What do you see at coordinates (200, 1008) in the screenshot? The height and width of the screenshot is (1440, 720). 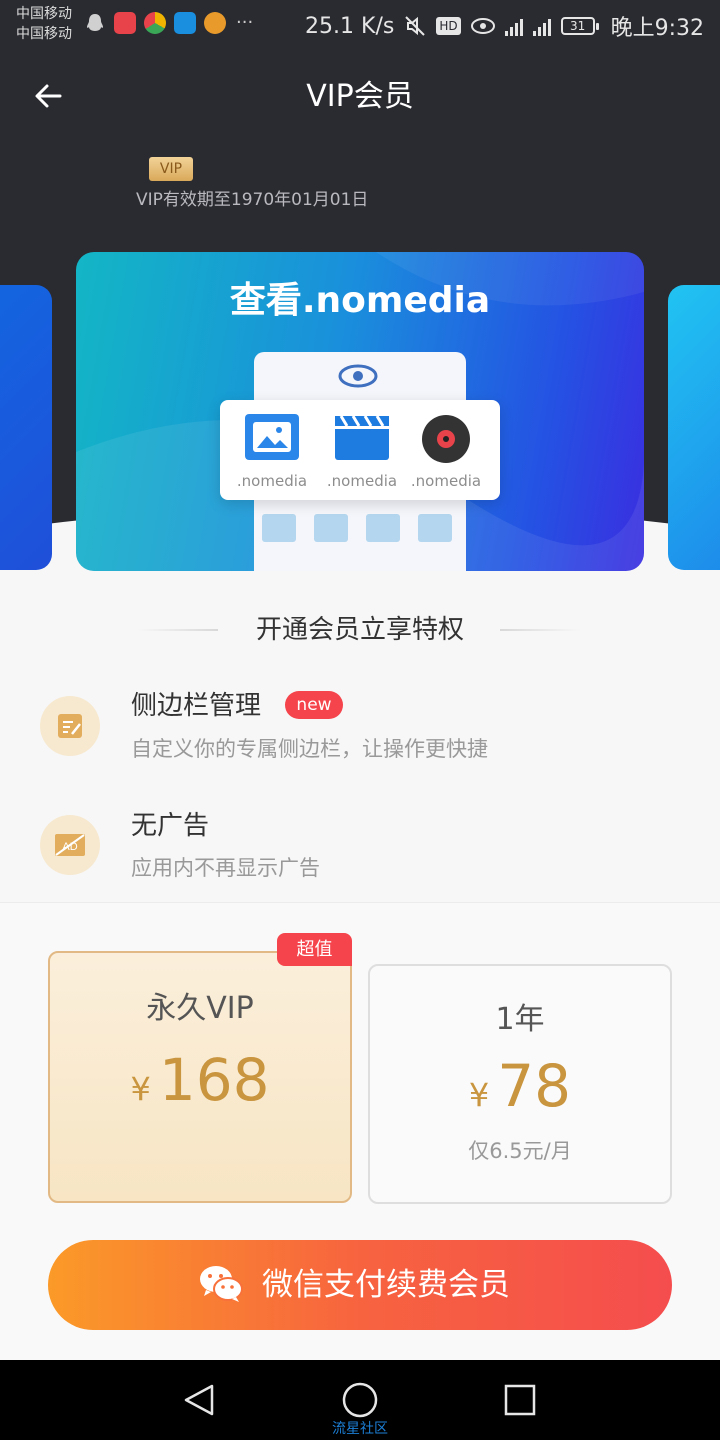 I see `plan-name: 永久VIP` at bounding box center [200, 1008].